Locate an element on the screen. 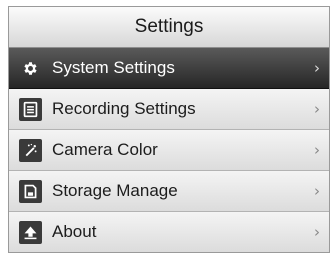 The width and height of the screenshot is (335, 254). menu-item-label: System Settings is located at coordinates (113, 67).